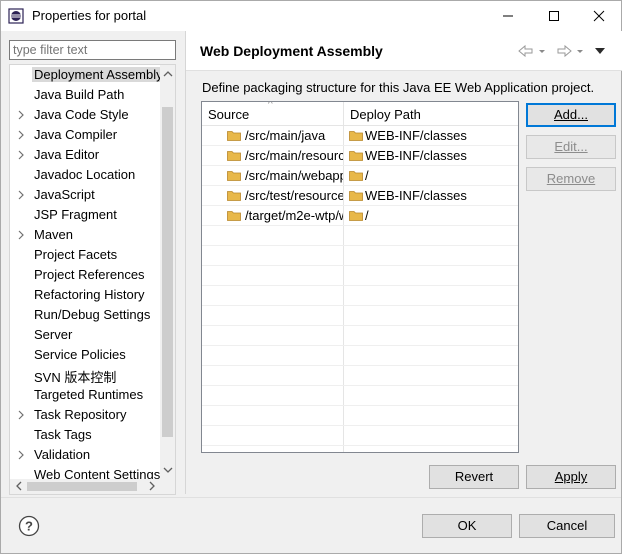 Image resolution: width=622 pixels, height=554 pixels. I want to click on page-header: Web Deployment Assembly, so click(404, 51).